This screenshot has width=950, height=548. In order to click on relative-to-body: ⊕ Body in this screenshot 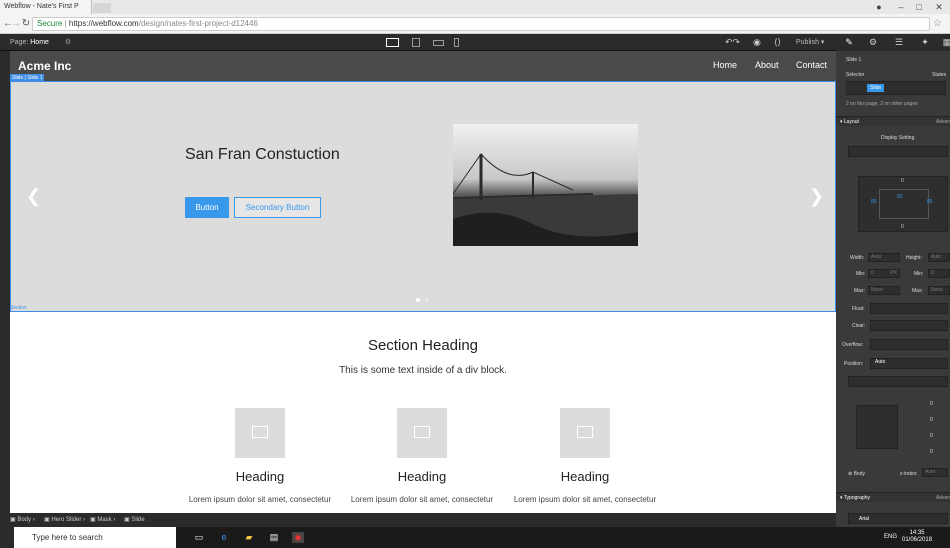, I will do `click(856, 474)`.